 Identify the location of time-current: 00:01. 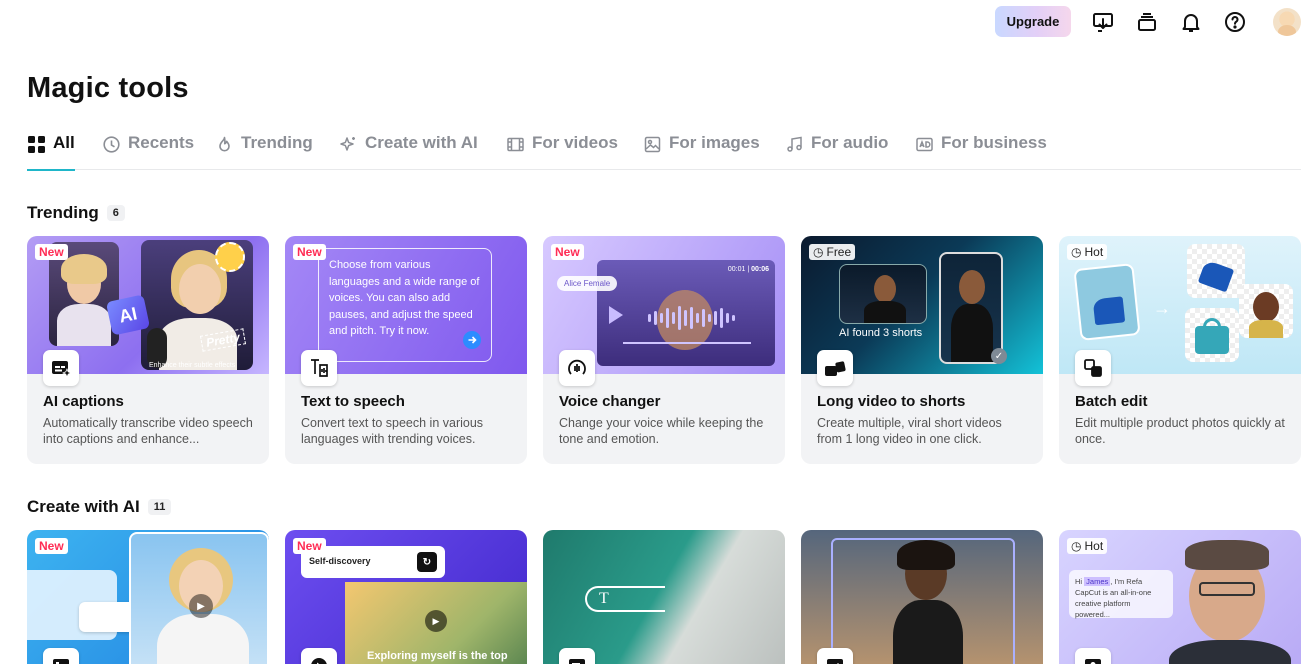
(736, 269).